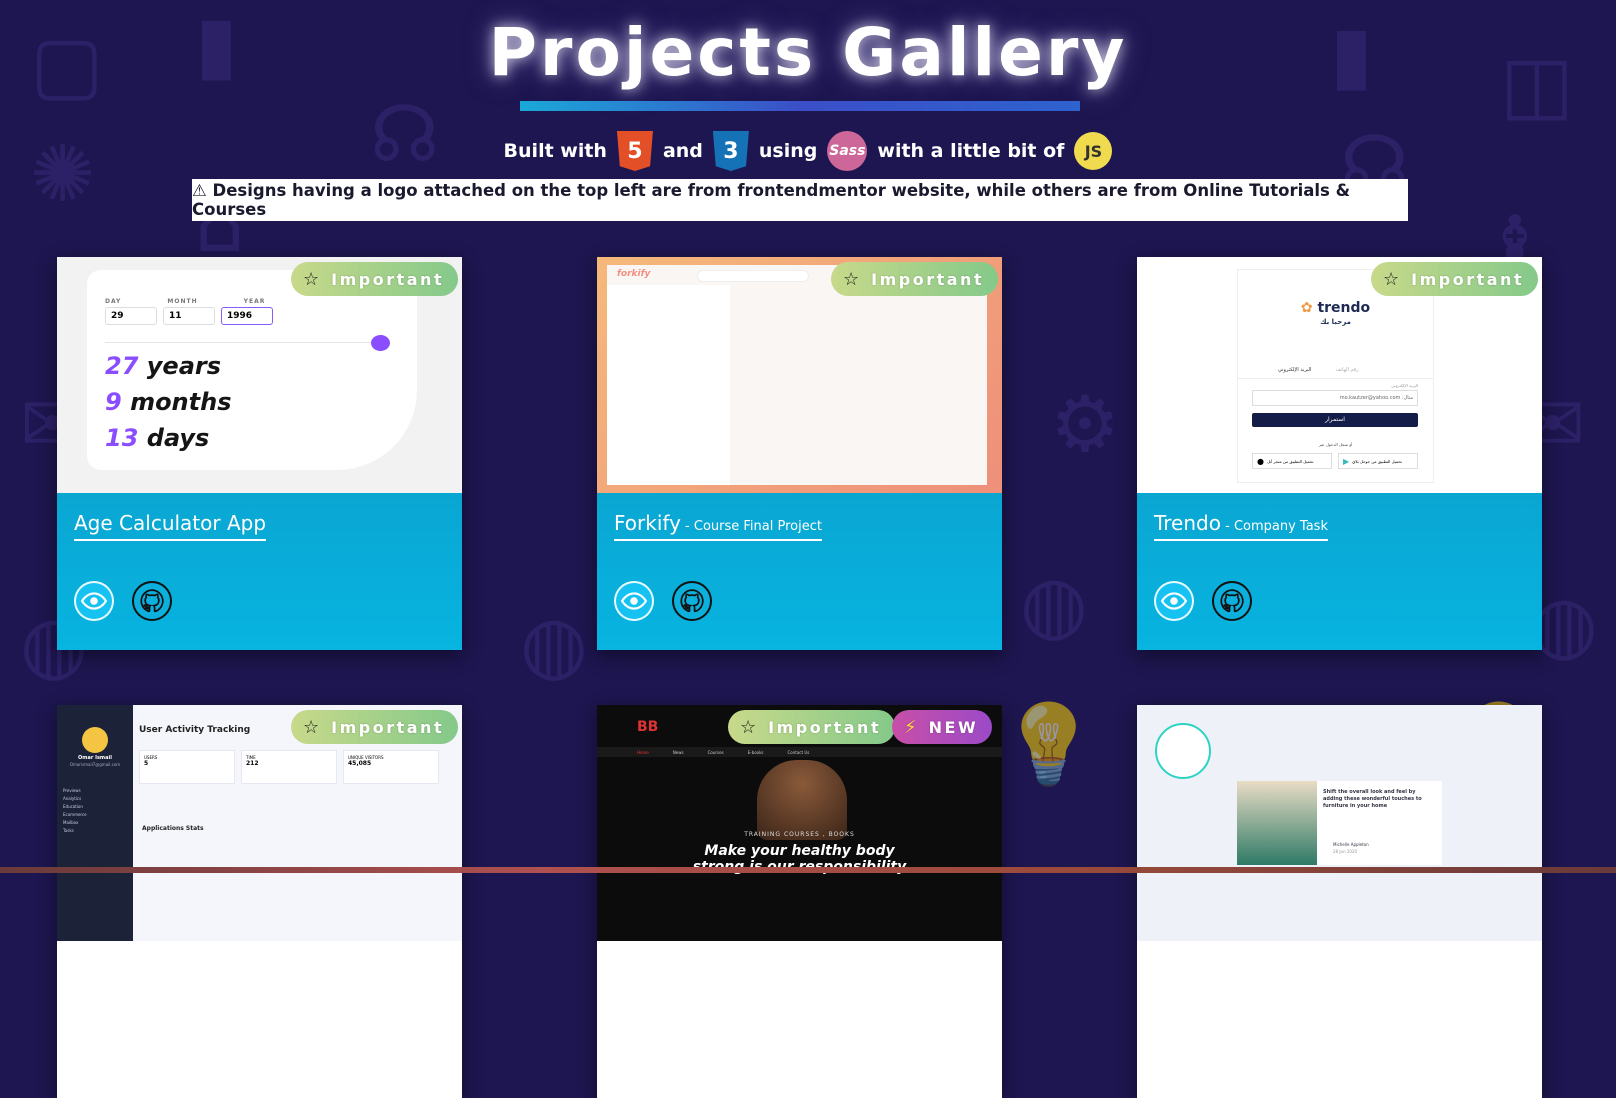 The height and width of the screenshot is (1098, 1616). I want to click on and-label: and, so click(682, 151).